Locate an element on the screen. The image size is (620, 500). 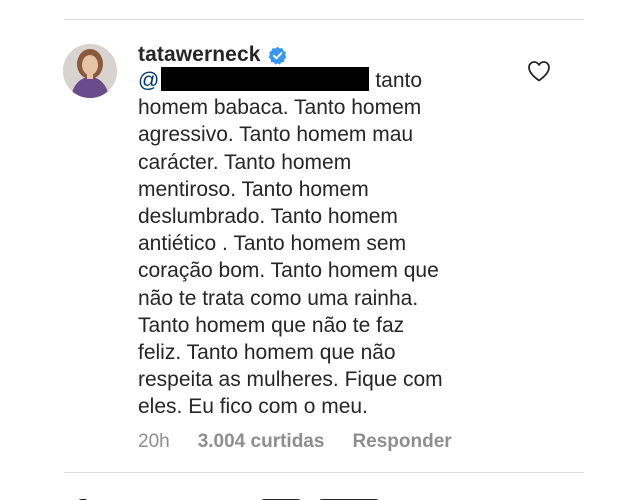
comment-line: feliz. Tanto homem que não is located at coordinates (267, 353).